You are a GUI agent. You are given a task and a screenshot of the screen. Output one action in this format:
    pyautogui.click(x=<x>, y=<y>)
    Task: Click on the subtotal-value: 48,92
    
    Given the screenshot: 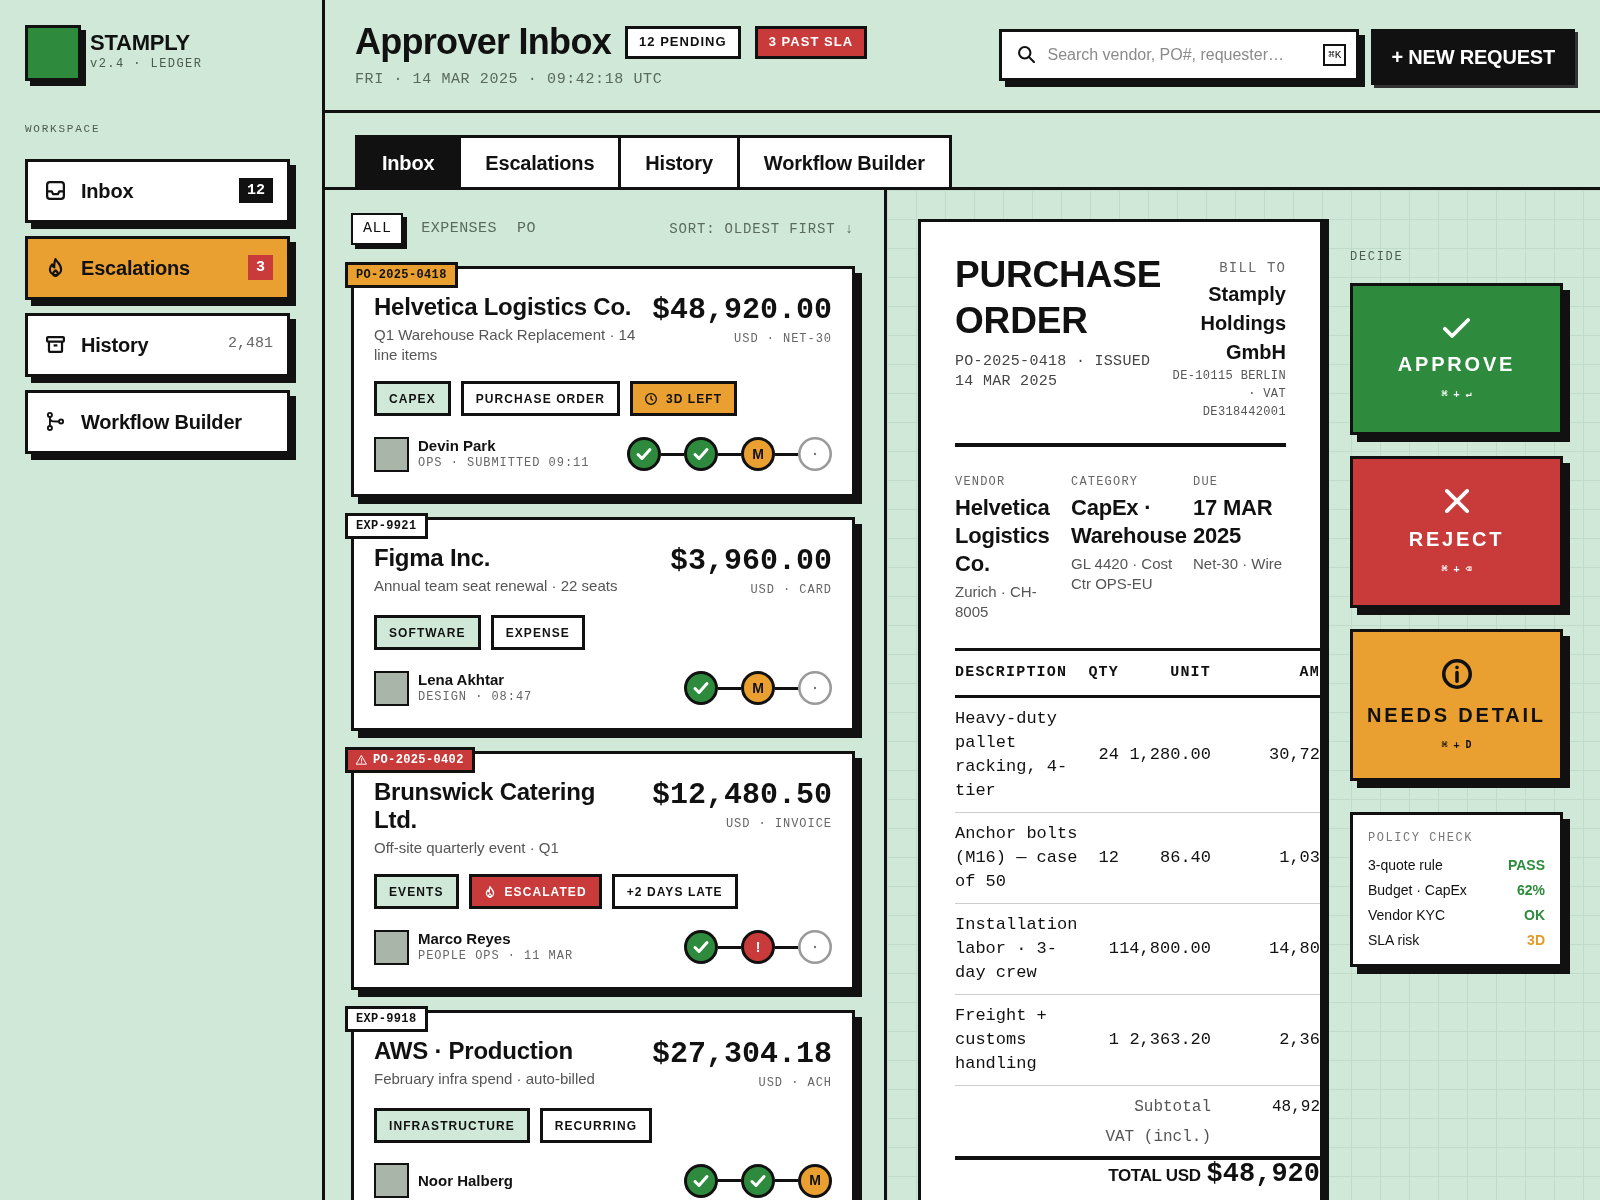 What is the action you would take?
    pyautogui.click(x=1295, y=1107)
    